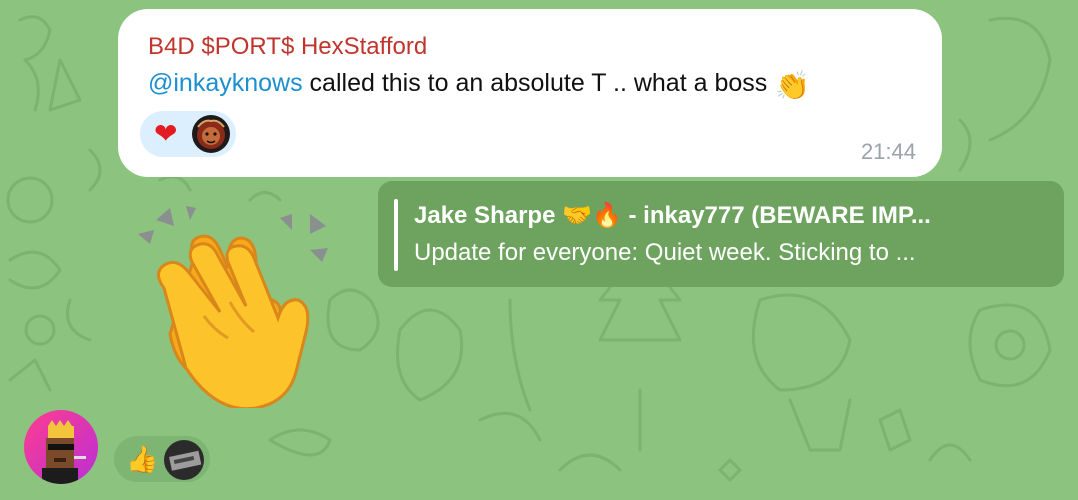  What do you see at coordinates (237, 303) in the screenshot?
I see `clapping-hands-sticker` at bounding box center [237, 303].